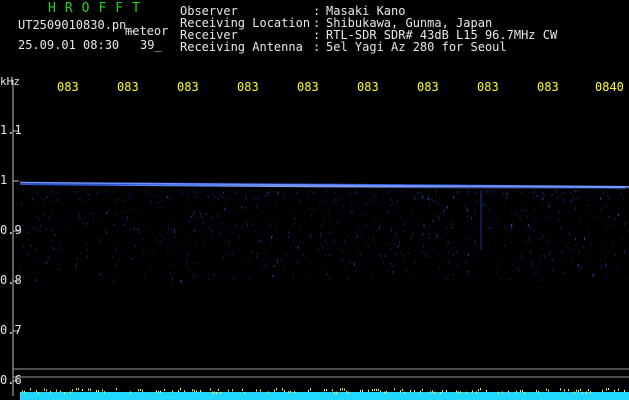 This screenshot has width=629, height=400. What do you see at coordinates (324, 394) in the screenshot?
I see `bottom-intensity-band` at bounding box center [324, 394].